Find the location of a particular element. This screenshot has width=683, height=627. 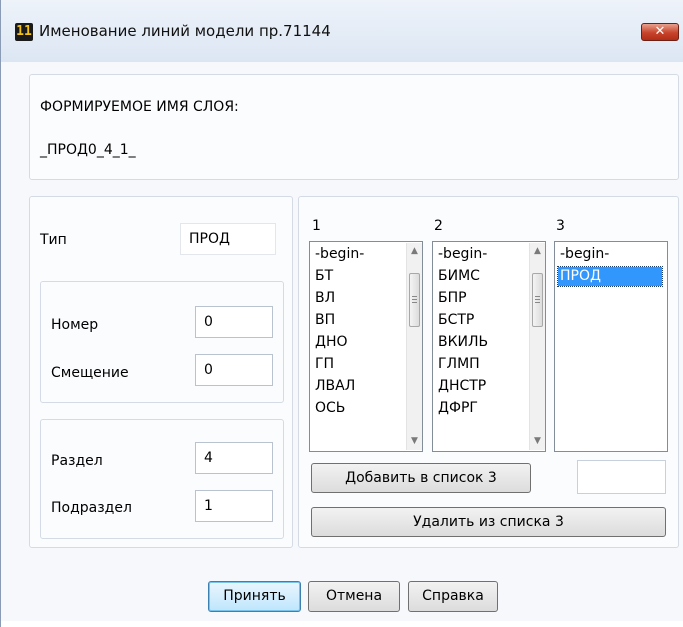

section-group: Раздел 4 Подраздел 1 is located at coordinates (162, 479).